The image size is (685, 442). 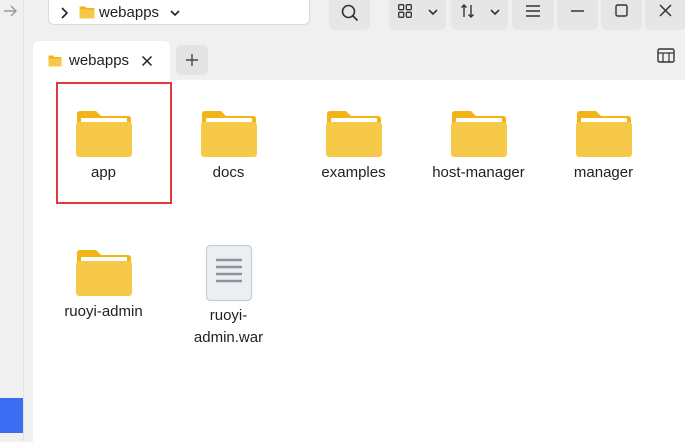 What do you see at coordinates (405, 11) in the screenshot?
I see `grid-view-icon` at bounding box center [405, 11].